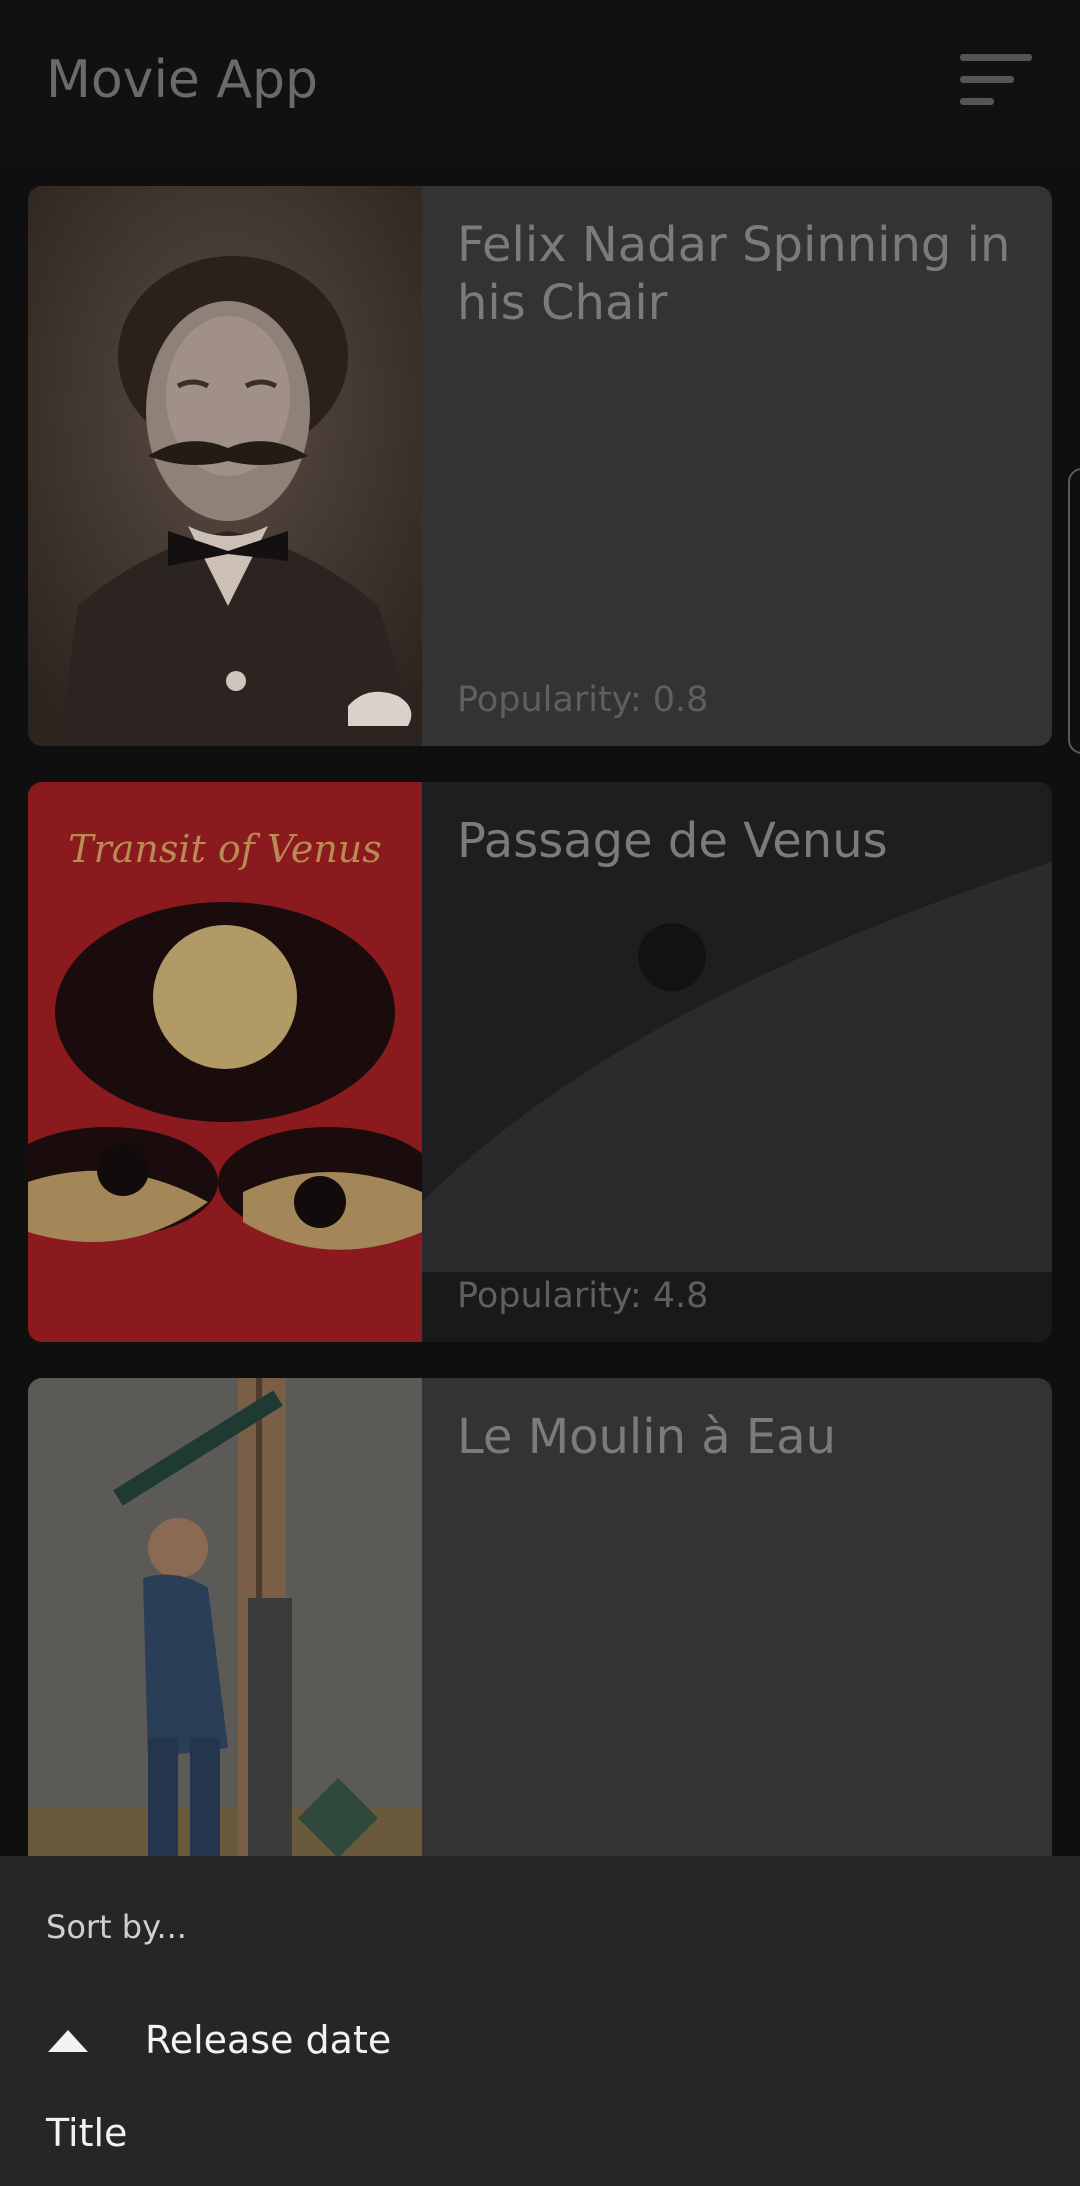 Image resolution: width=1080 pixels, height=2186 pixels. I want to click on sort-option-release-date: Release date, so click(540, 2041).